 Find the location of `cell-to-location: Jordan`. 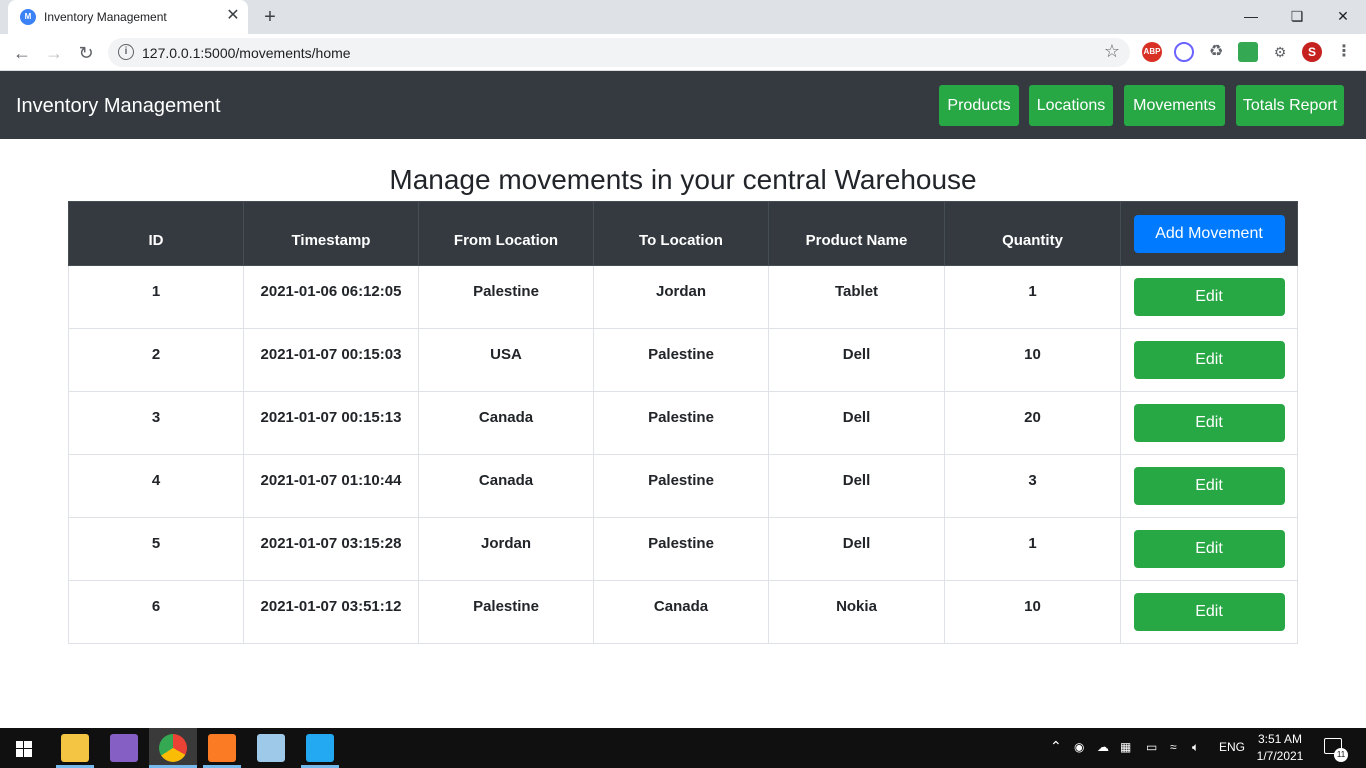

cell-to-location: Jordan is located at coordinates (681, 297).